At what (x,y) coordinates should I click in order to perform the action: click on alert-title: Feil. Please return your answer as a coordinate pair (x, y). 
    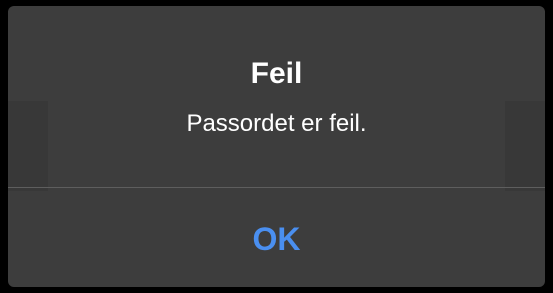
    Looking at the image, I should click on (276, 73).